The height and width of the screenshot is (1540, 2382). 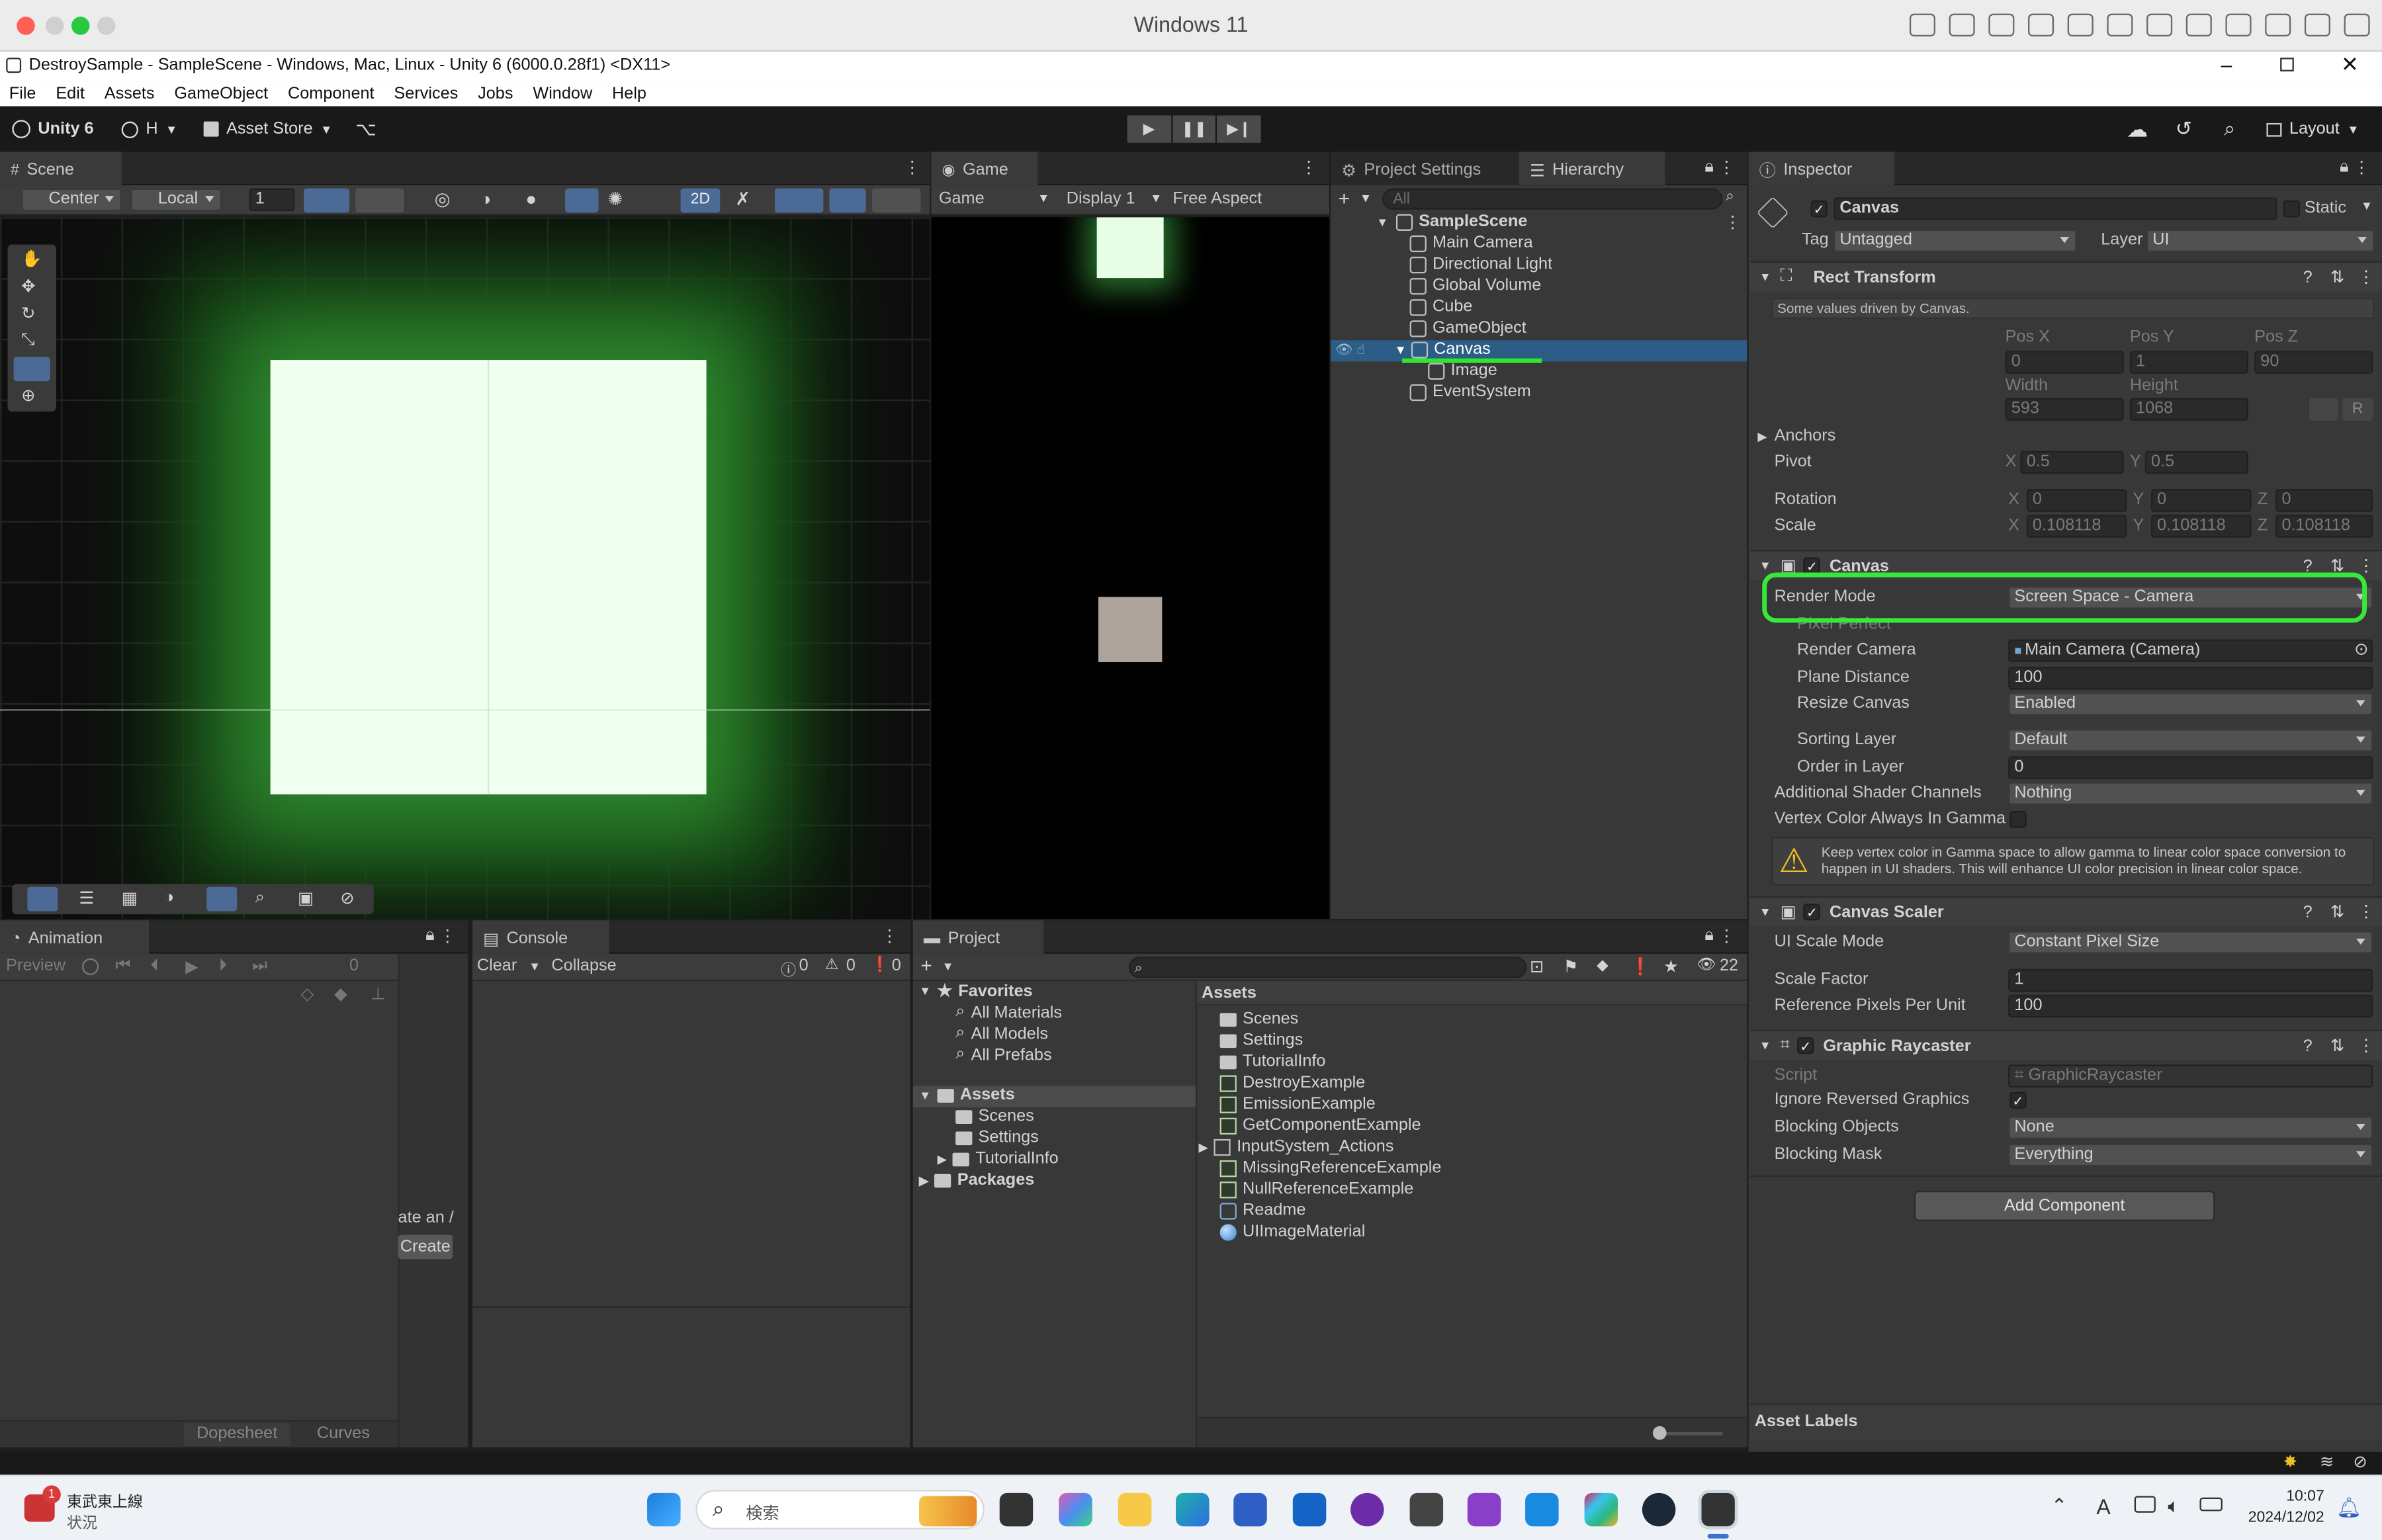 I want to click on project-split-divider, so click(x=1196, y=1214).